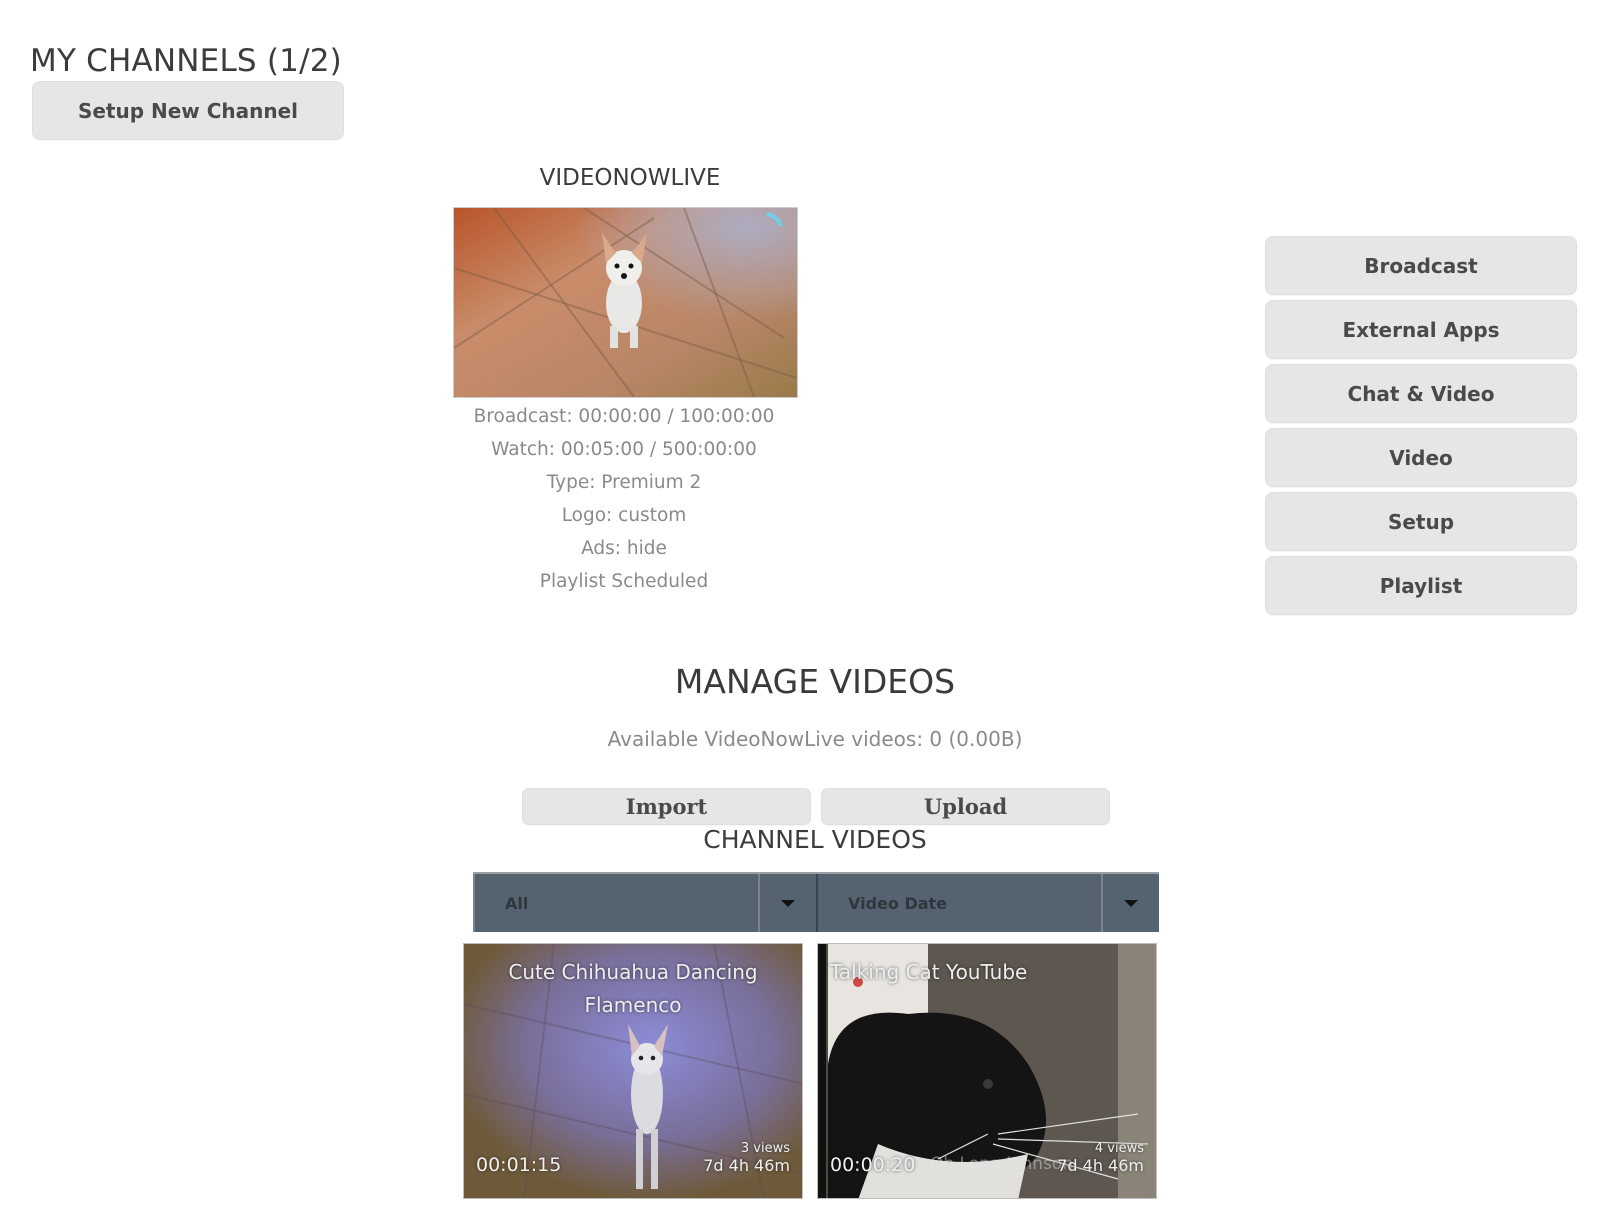 The height and width of the screenshot is (1224, 1600). Describe the element at coordinates (1421, 265) in the screenshot. I see `broadcast-button: Broadcast` at that location.